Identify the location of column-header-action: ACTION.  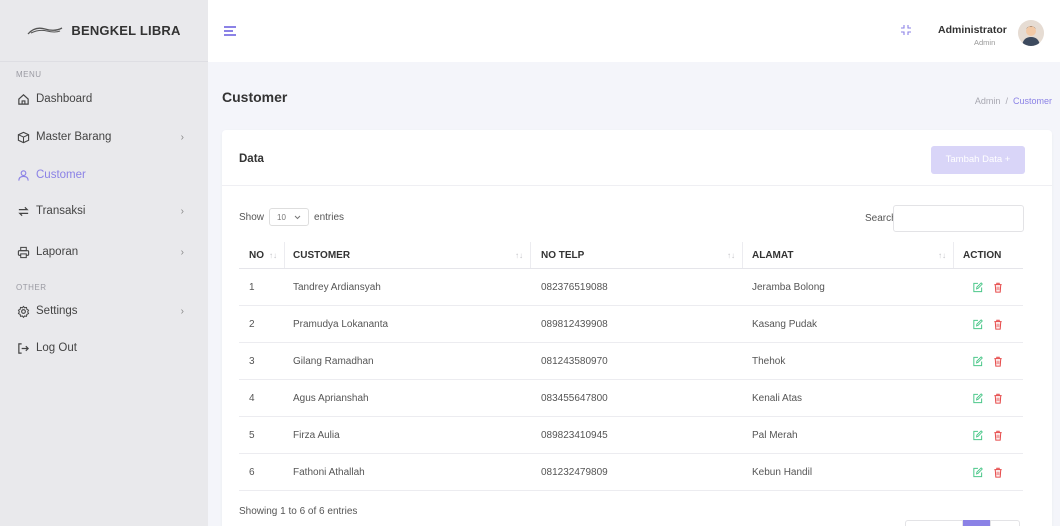
(982, 255).